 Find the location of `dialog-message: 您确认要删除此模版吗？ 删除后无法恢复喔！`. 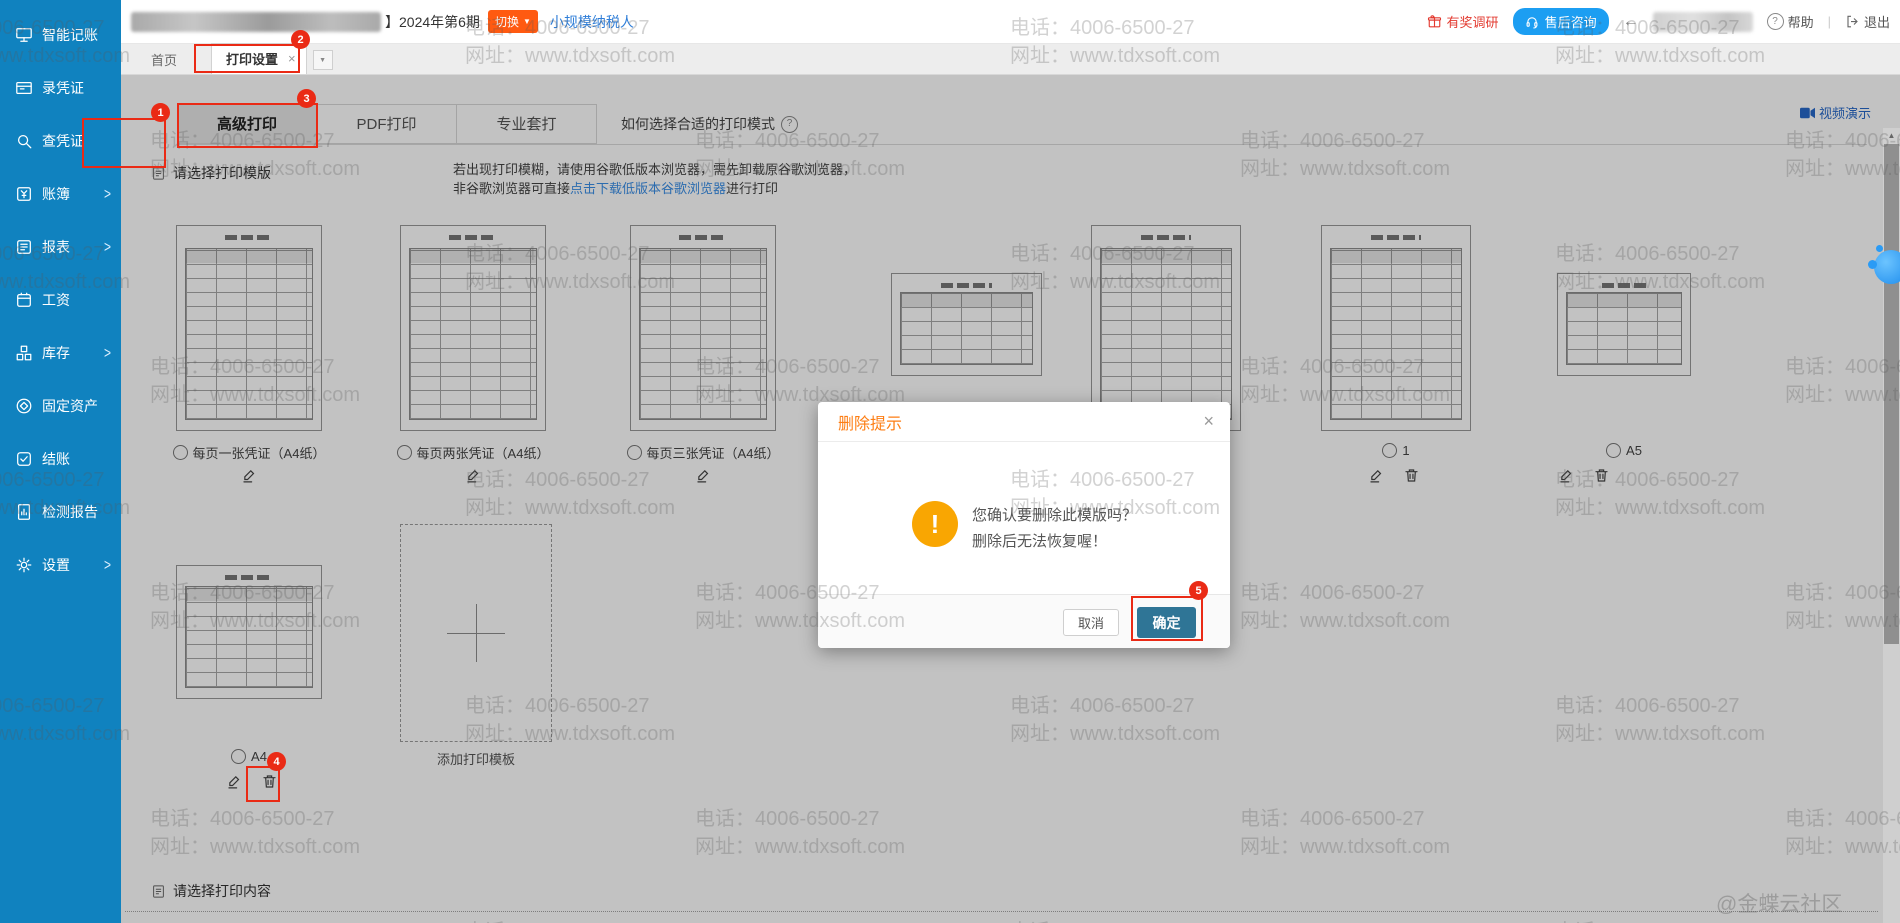

dialog-message: 您确认要删除此模版吗？ 删除后无法恢复喔！ is located at coordinates (1055, 528).